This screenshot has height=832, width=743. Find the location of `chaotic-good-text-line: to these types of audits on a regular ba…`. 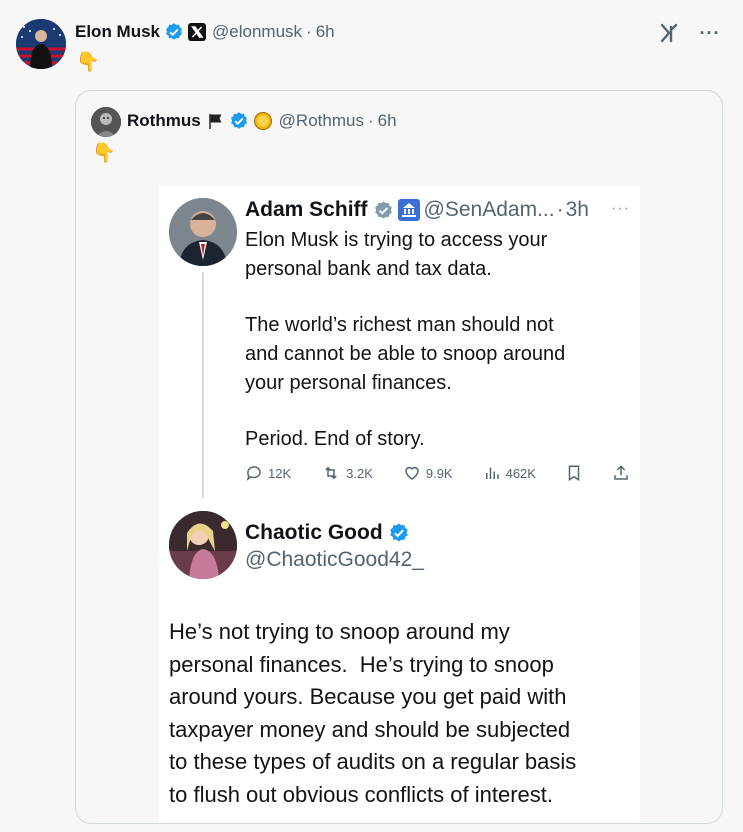

chaotic-good-text-line: to these types of audits on a regular ba… is located at coordinates (373, 761).